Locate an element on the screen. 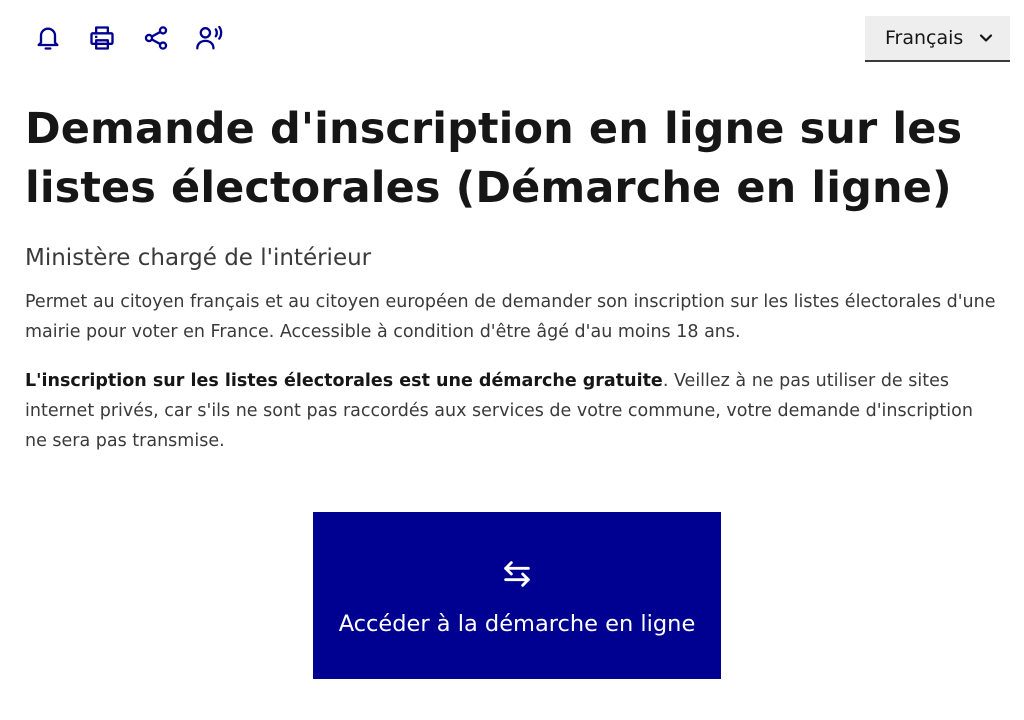  share-button is located at coordinates (156, 38).